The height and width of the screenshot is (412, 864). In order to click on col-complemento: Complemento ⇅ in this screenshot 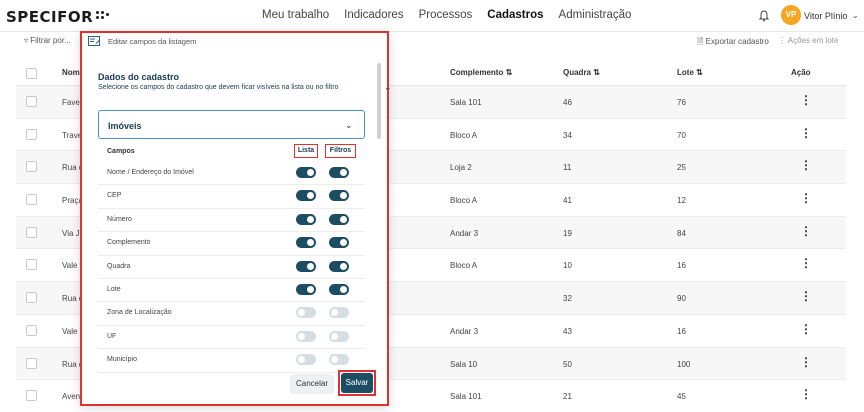, I will do `click(481, 72)`.